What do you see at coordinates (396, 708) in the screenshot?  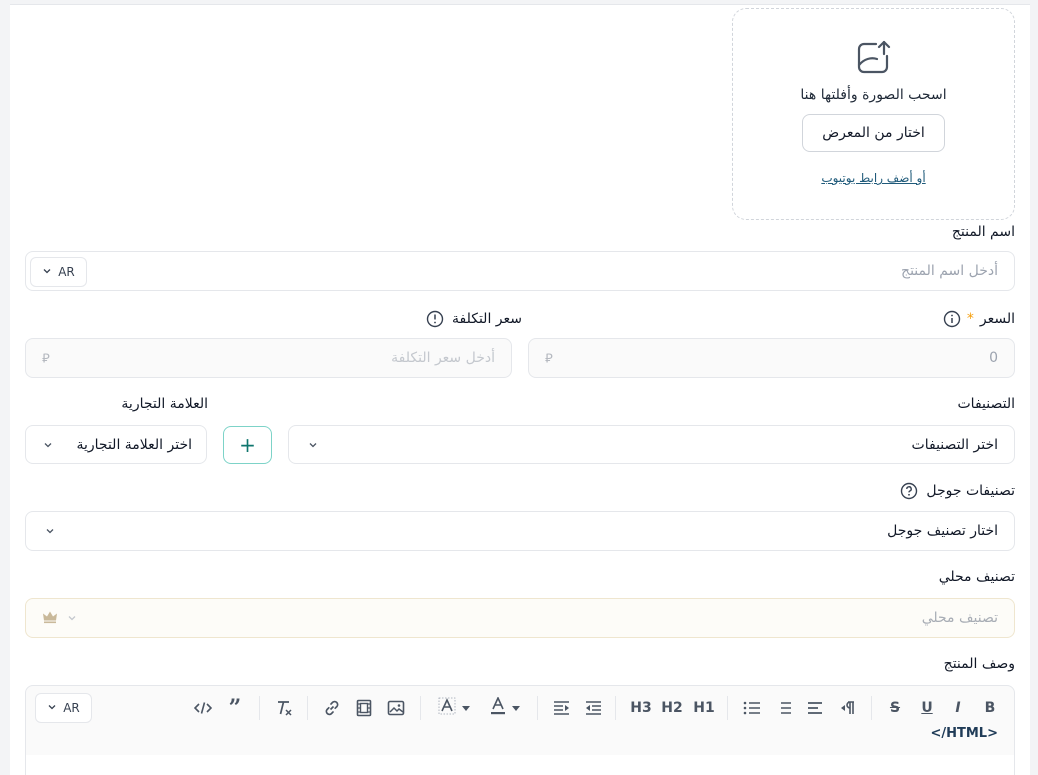 I see `image-icon` at bounding box center [396, 708].